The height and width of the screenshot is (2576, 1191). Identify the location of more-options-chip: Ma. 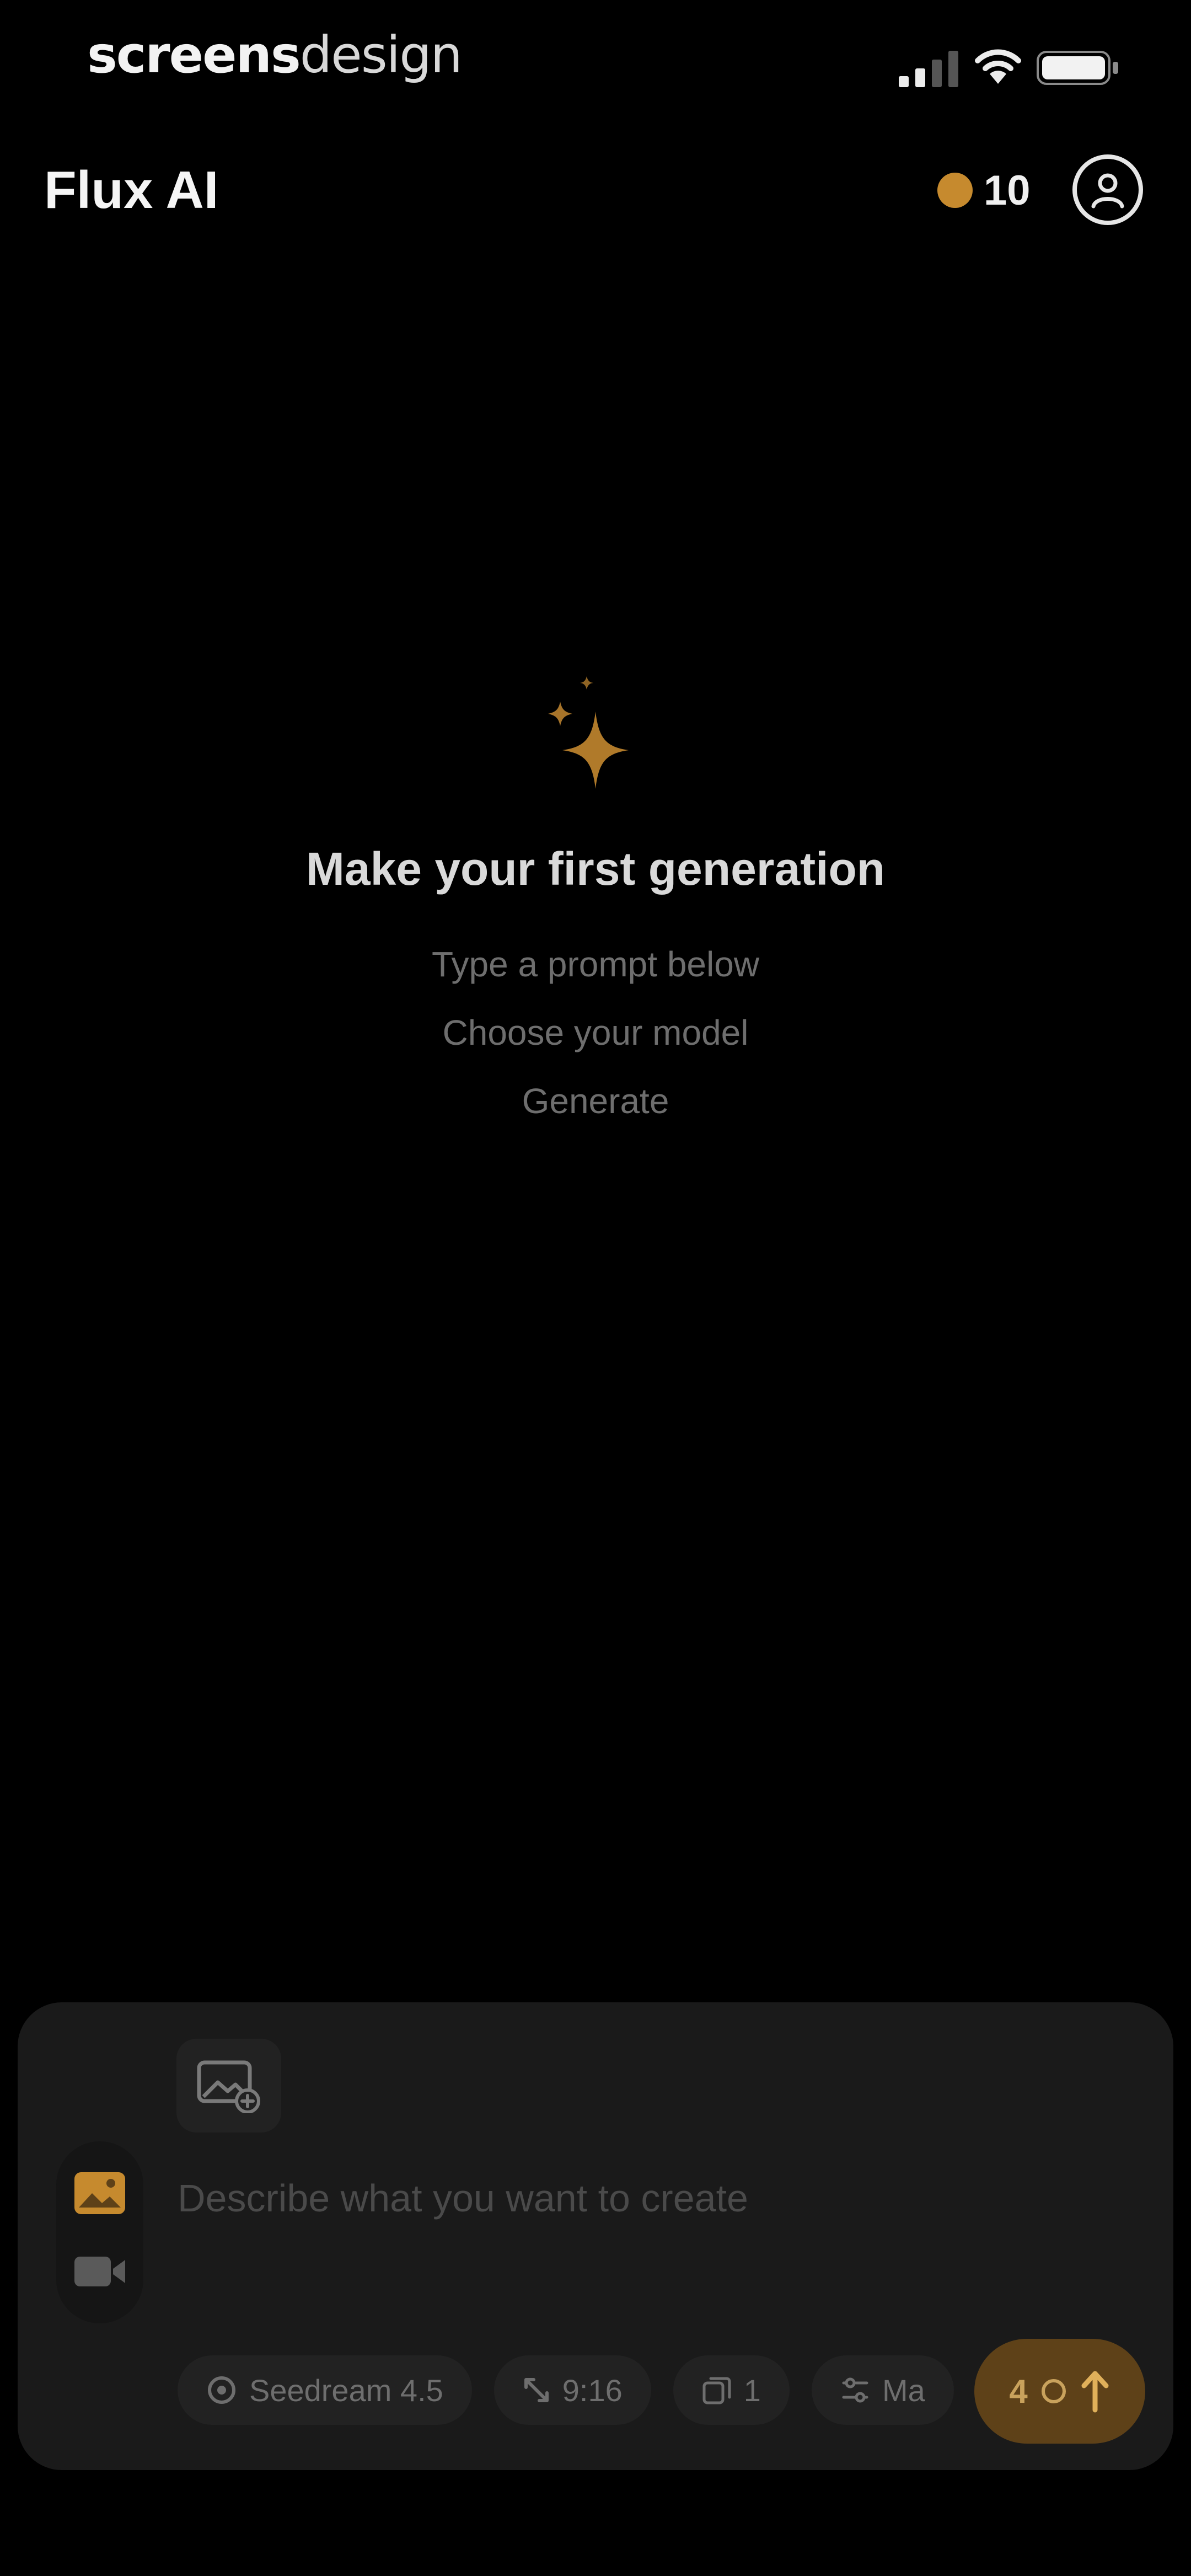
(882, 2390).